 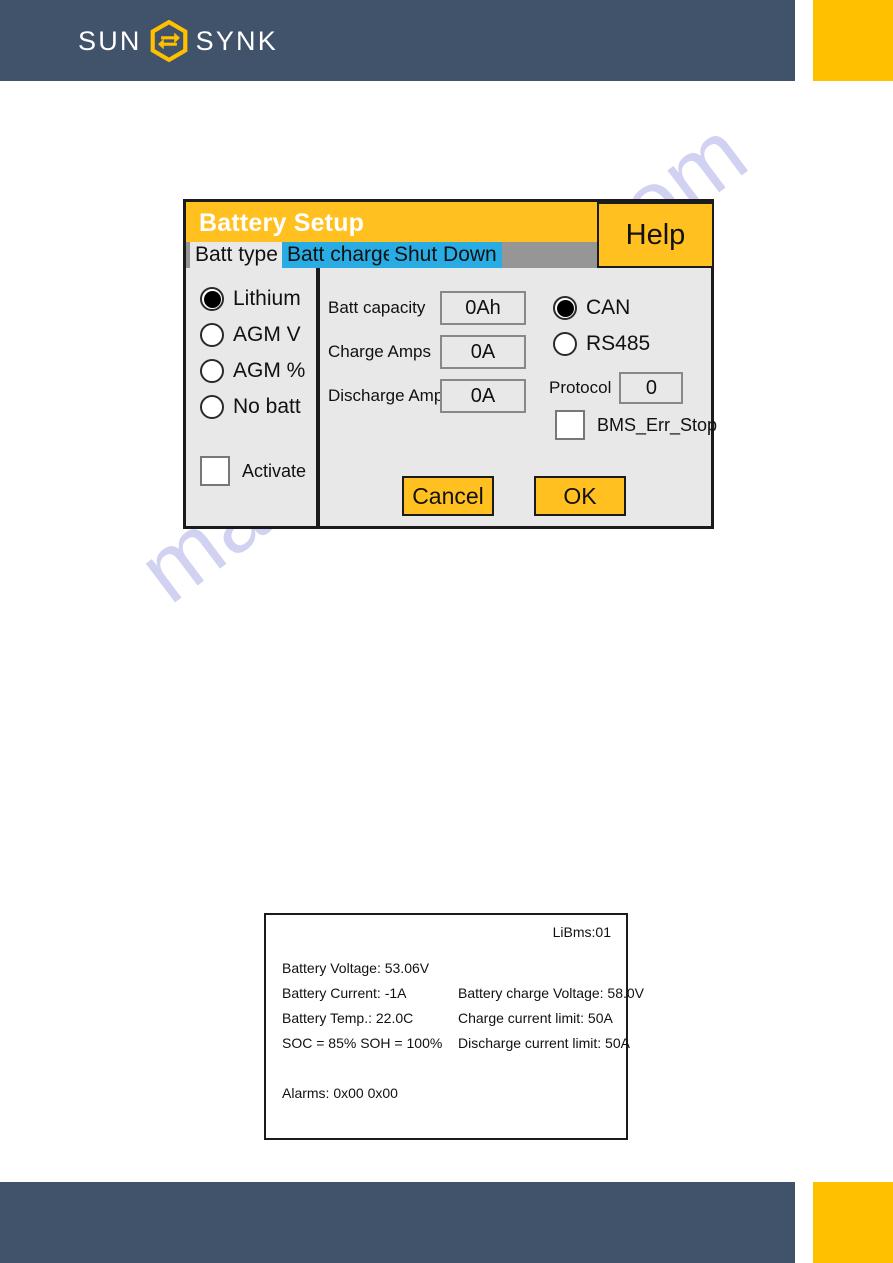 What do you see at coordinates (570, 425) in the screenshot?
I see `bms-err-stop-checkbox` at bounding box center [570, 425].